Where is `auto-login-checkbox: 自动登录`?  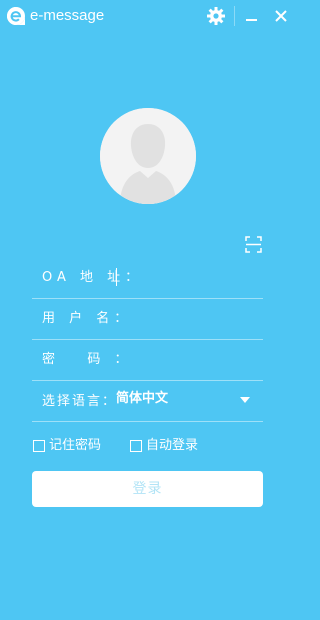 auto-login-checkbox: 自动登录 is located at coordinates (170, 446).